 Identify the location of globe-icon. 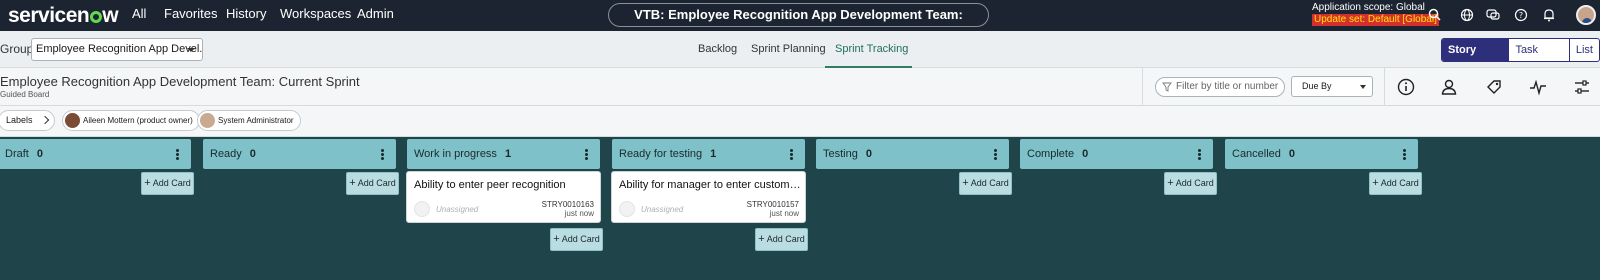
(1467, 15).